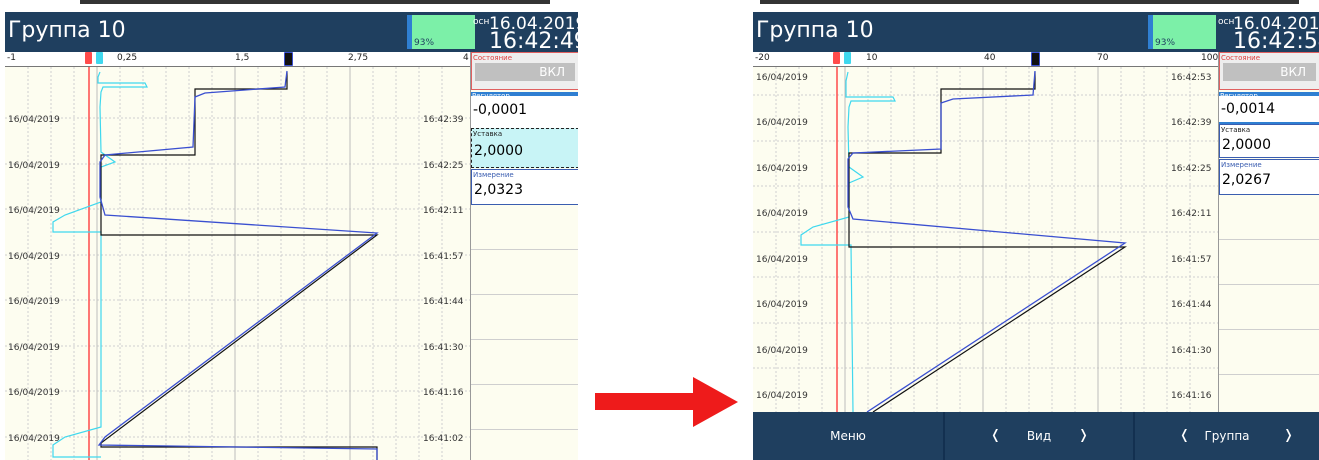 This screenshot has width=1319, height=460. I want to click on scale-tick: 40, so click(990, 58).